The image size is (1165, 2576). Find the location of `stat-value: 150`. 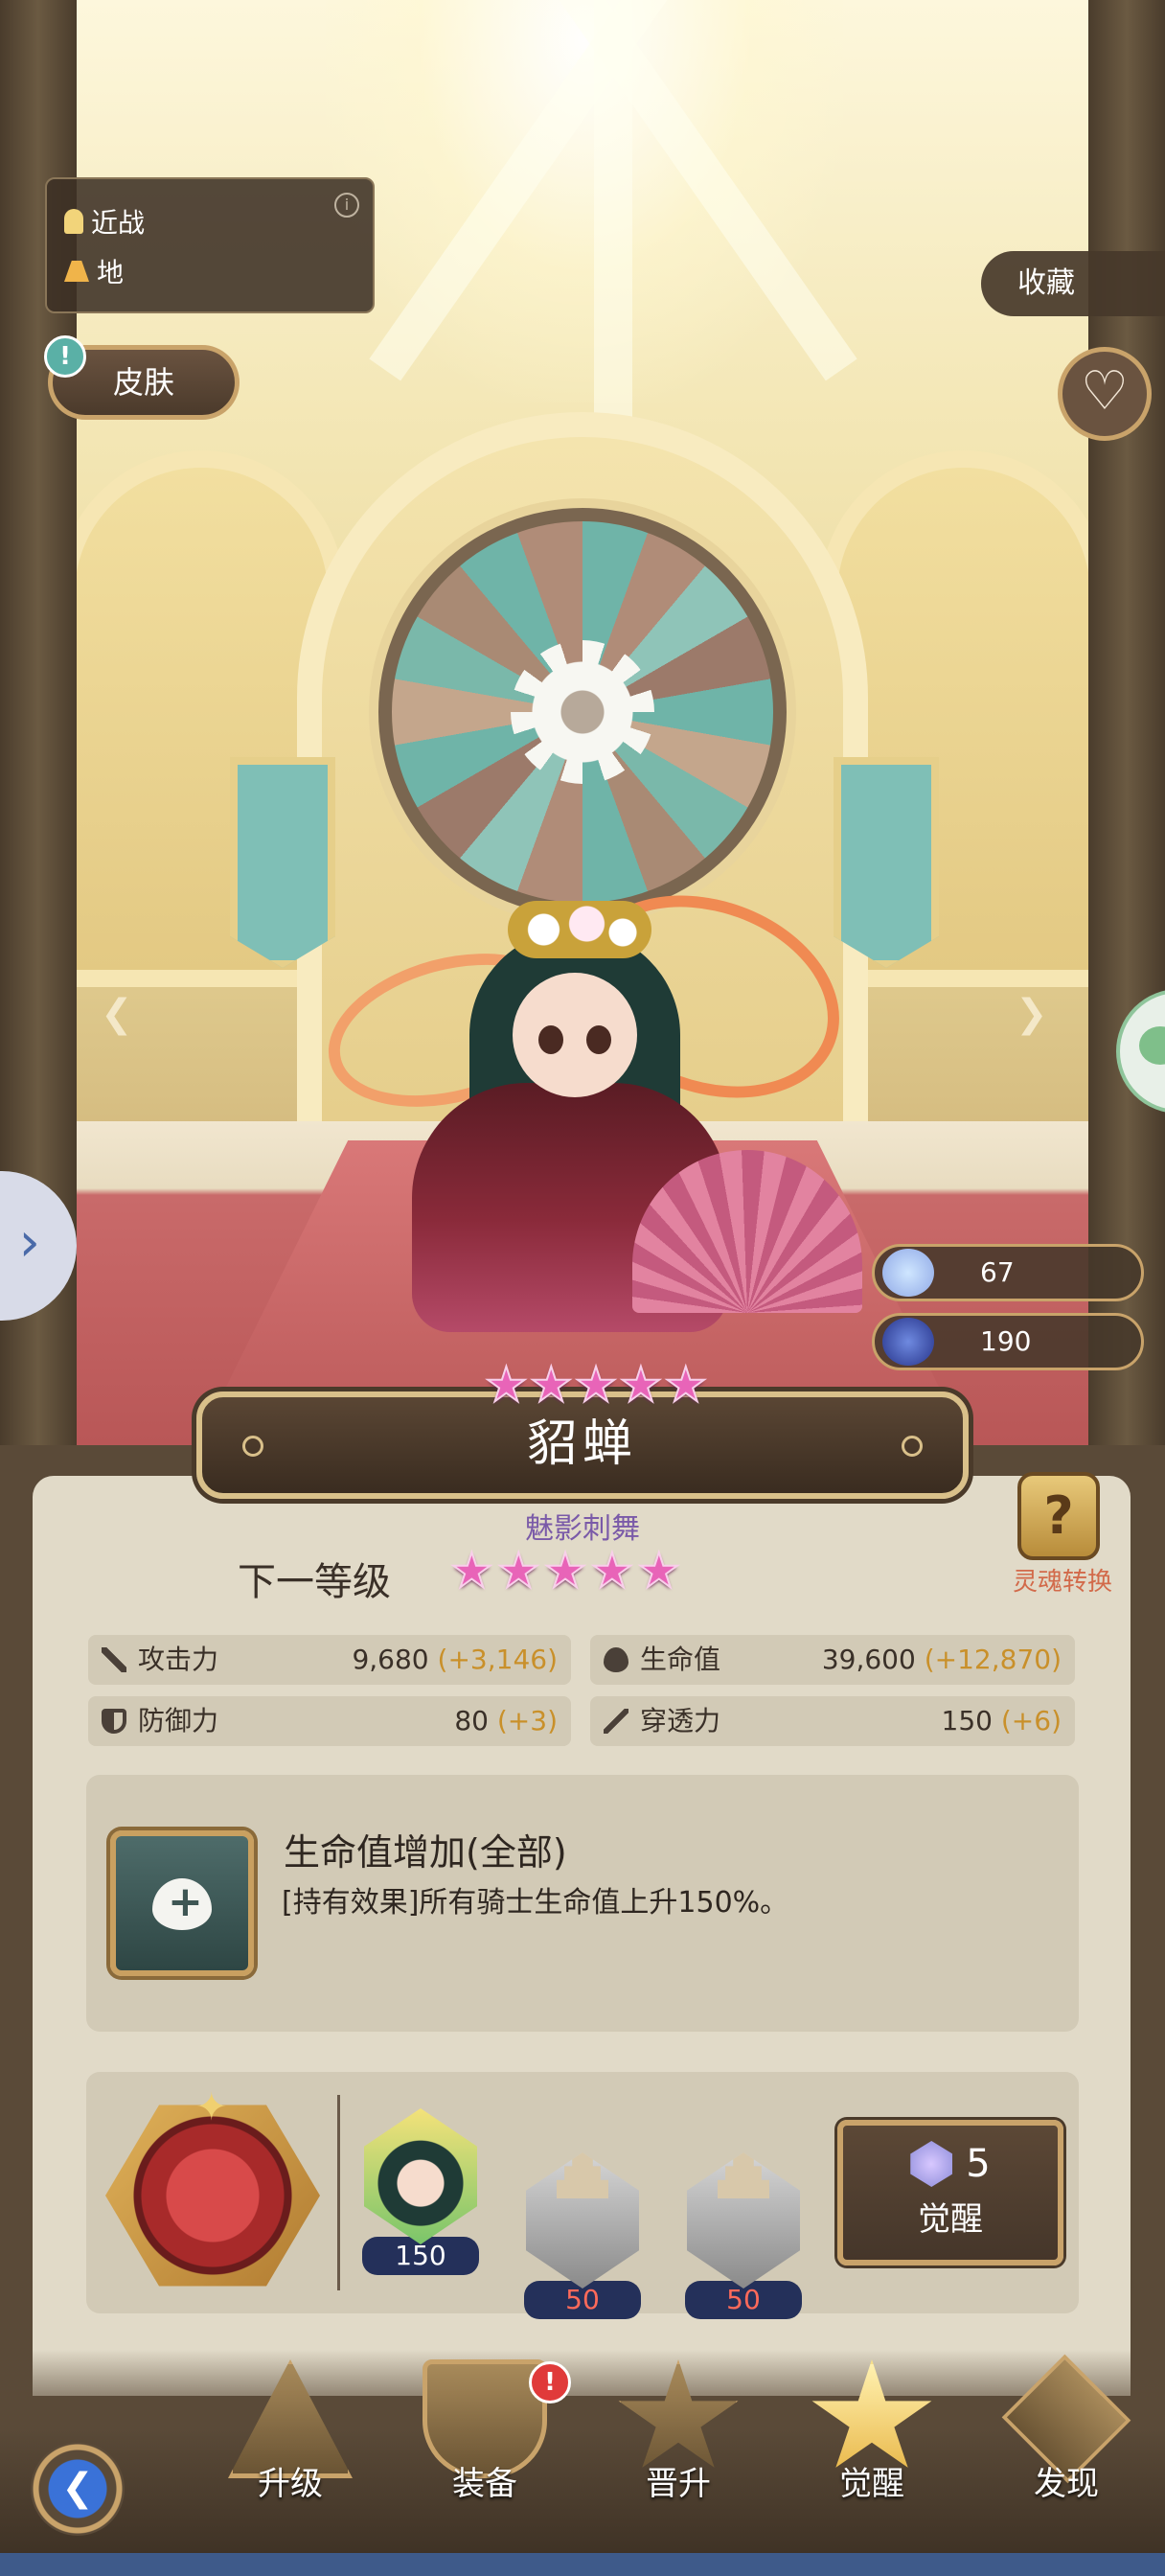

stat-value: 150 is located at coordinates (967, 1720).